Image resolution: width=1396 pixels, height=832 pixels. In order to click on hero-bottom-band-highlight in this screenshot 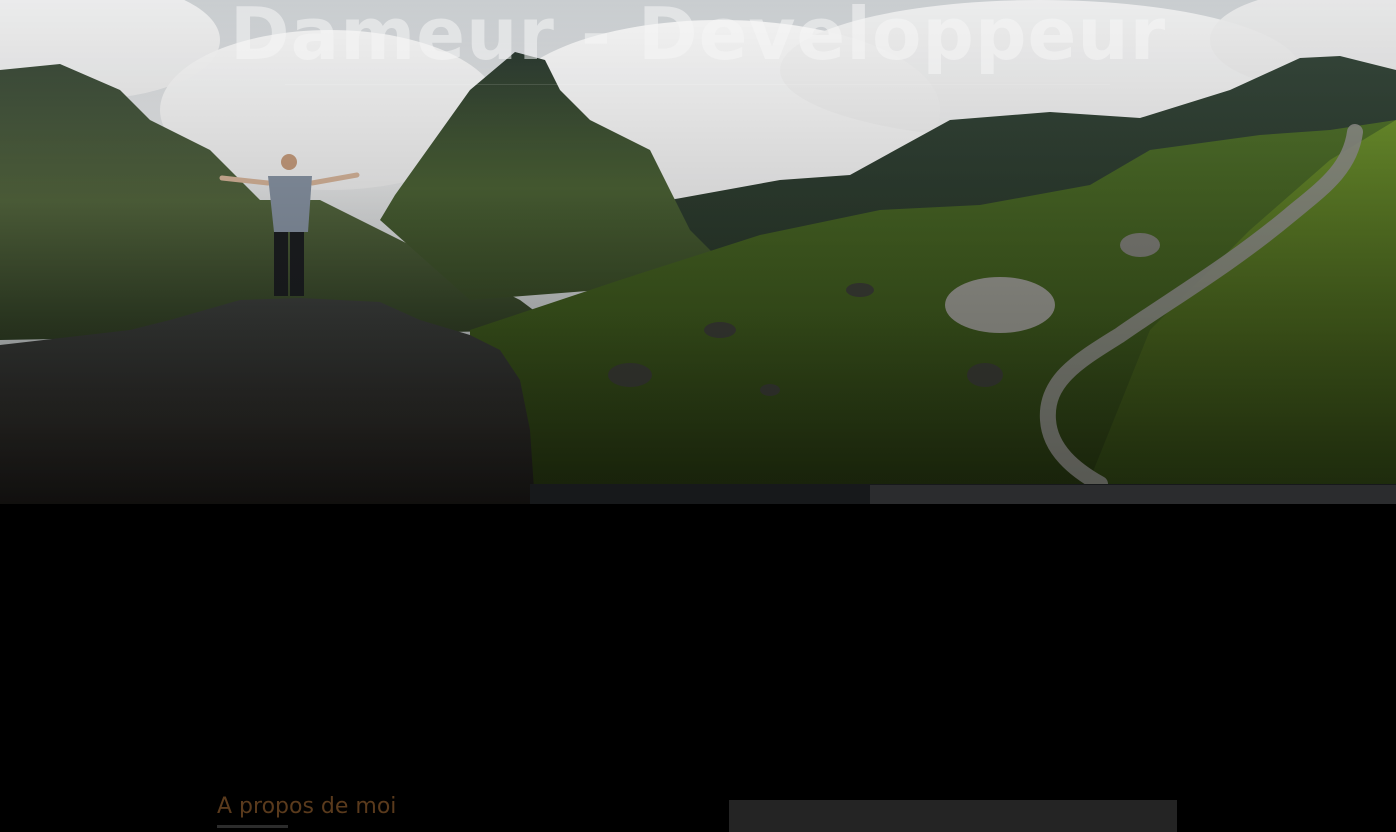, I will do `click(1133, 494)`.